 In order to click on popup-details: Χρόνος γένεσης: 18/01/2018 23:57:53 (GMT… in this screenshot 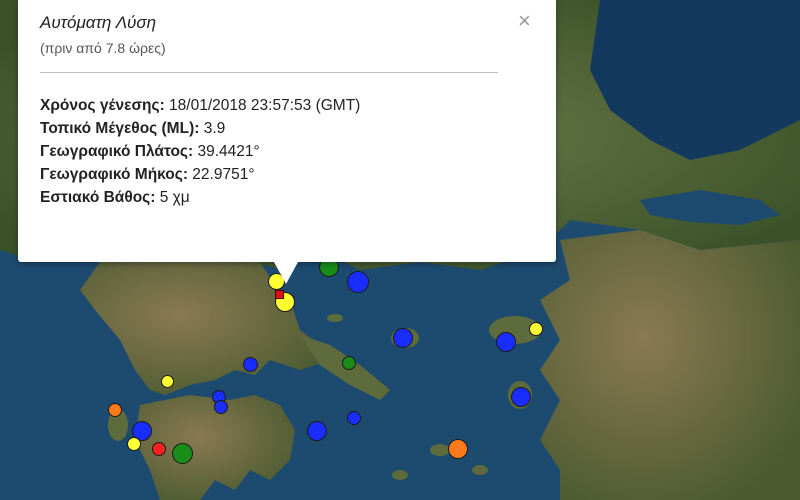, I will do `click(200, 154)`.